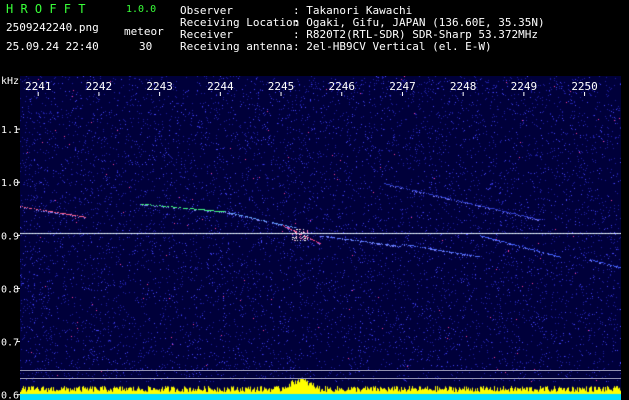 This screenshot has height=400, width=629. I want to click on y-tick-label: 0.6, so click(10, 395).